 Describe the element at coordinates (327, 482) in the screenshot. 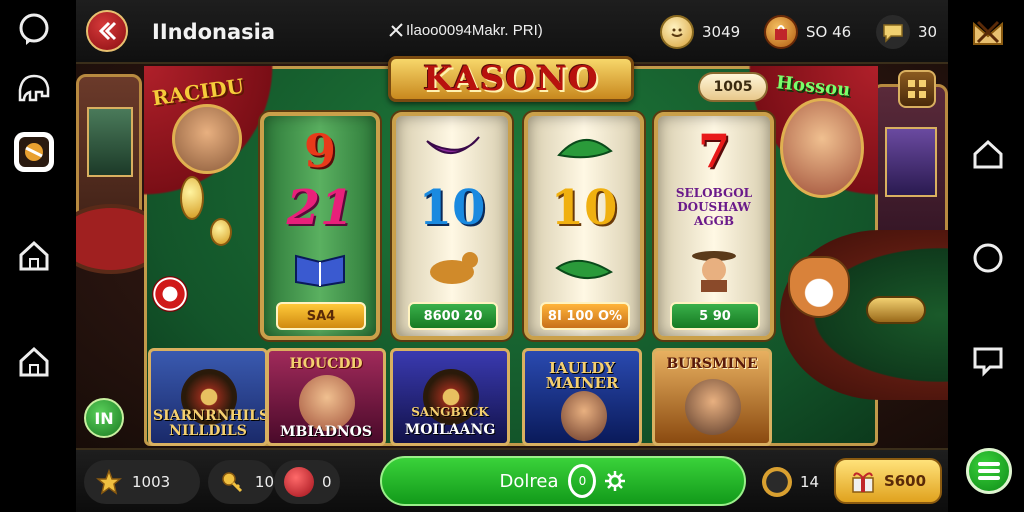

I see `gems-value: 0` at that location.